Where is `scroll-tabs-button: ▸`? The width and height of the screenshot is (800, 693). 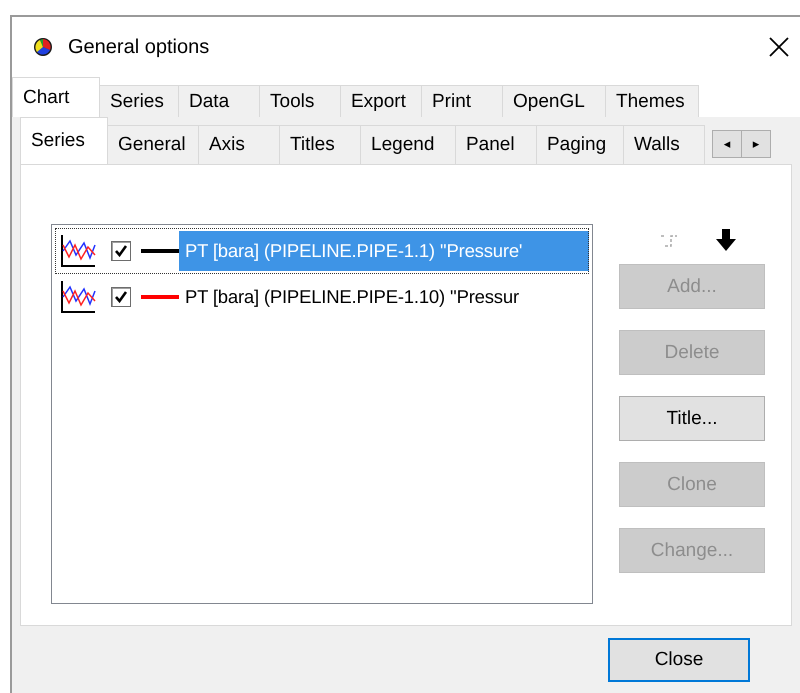 scroll-tabs-button: ▸ is located at coordinates (756, 144).